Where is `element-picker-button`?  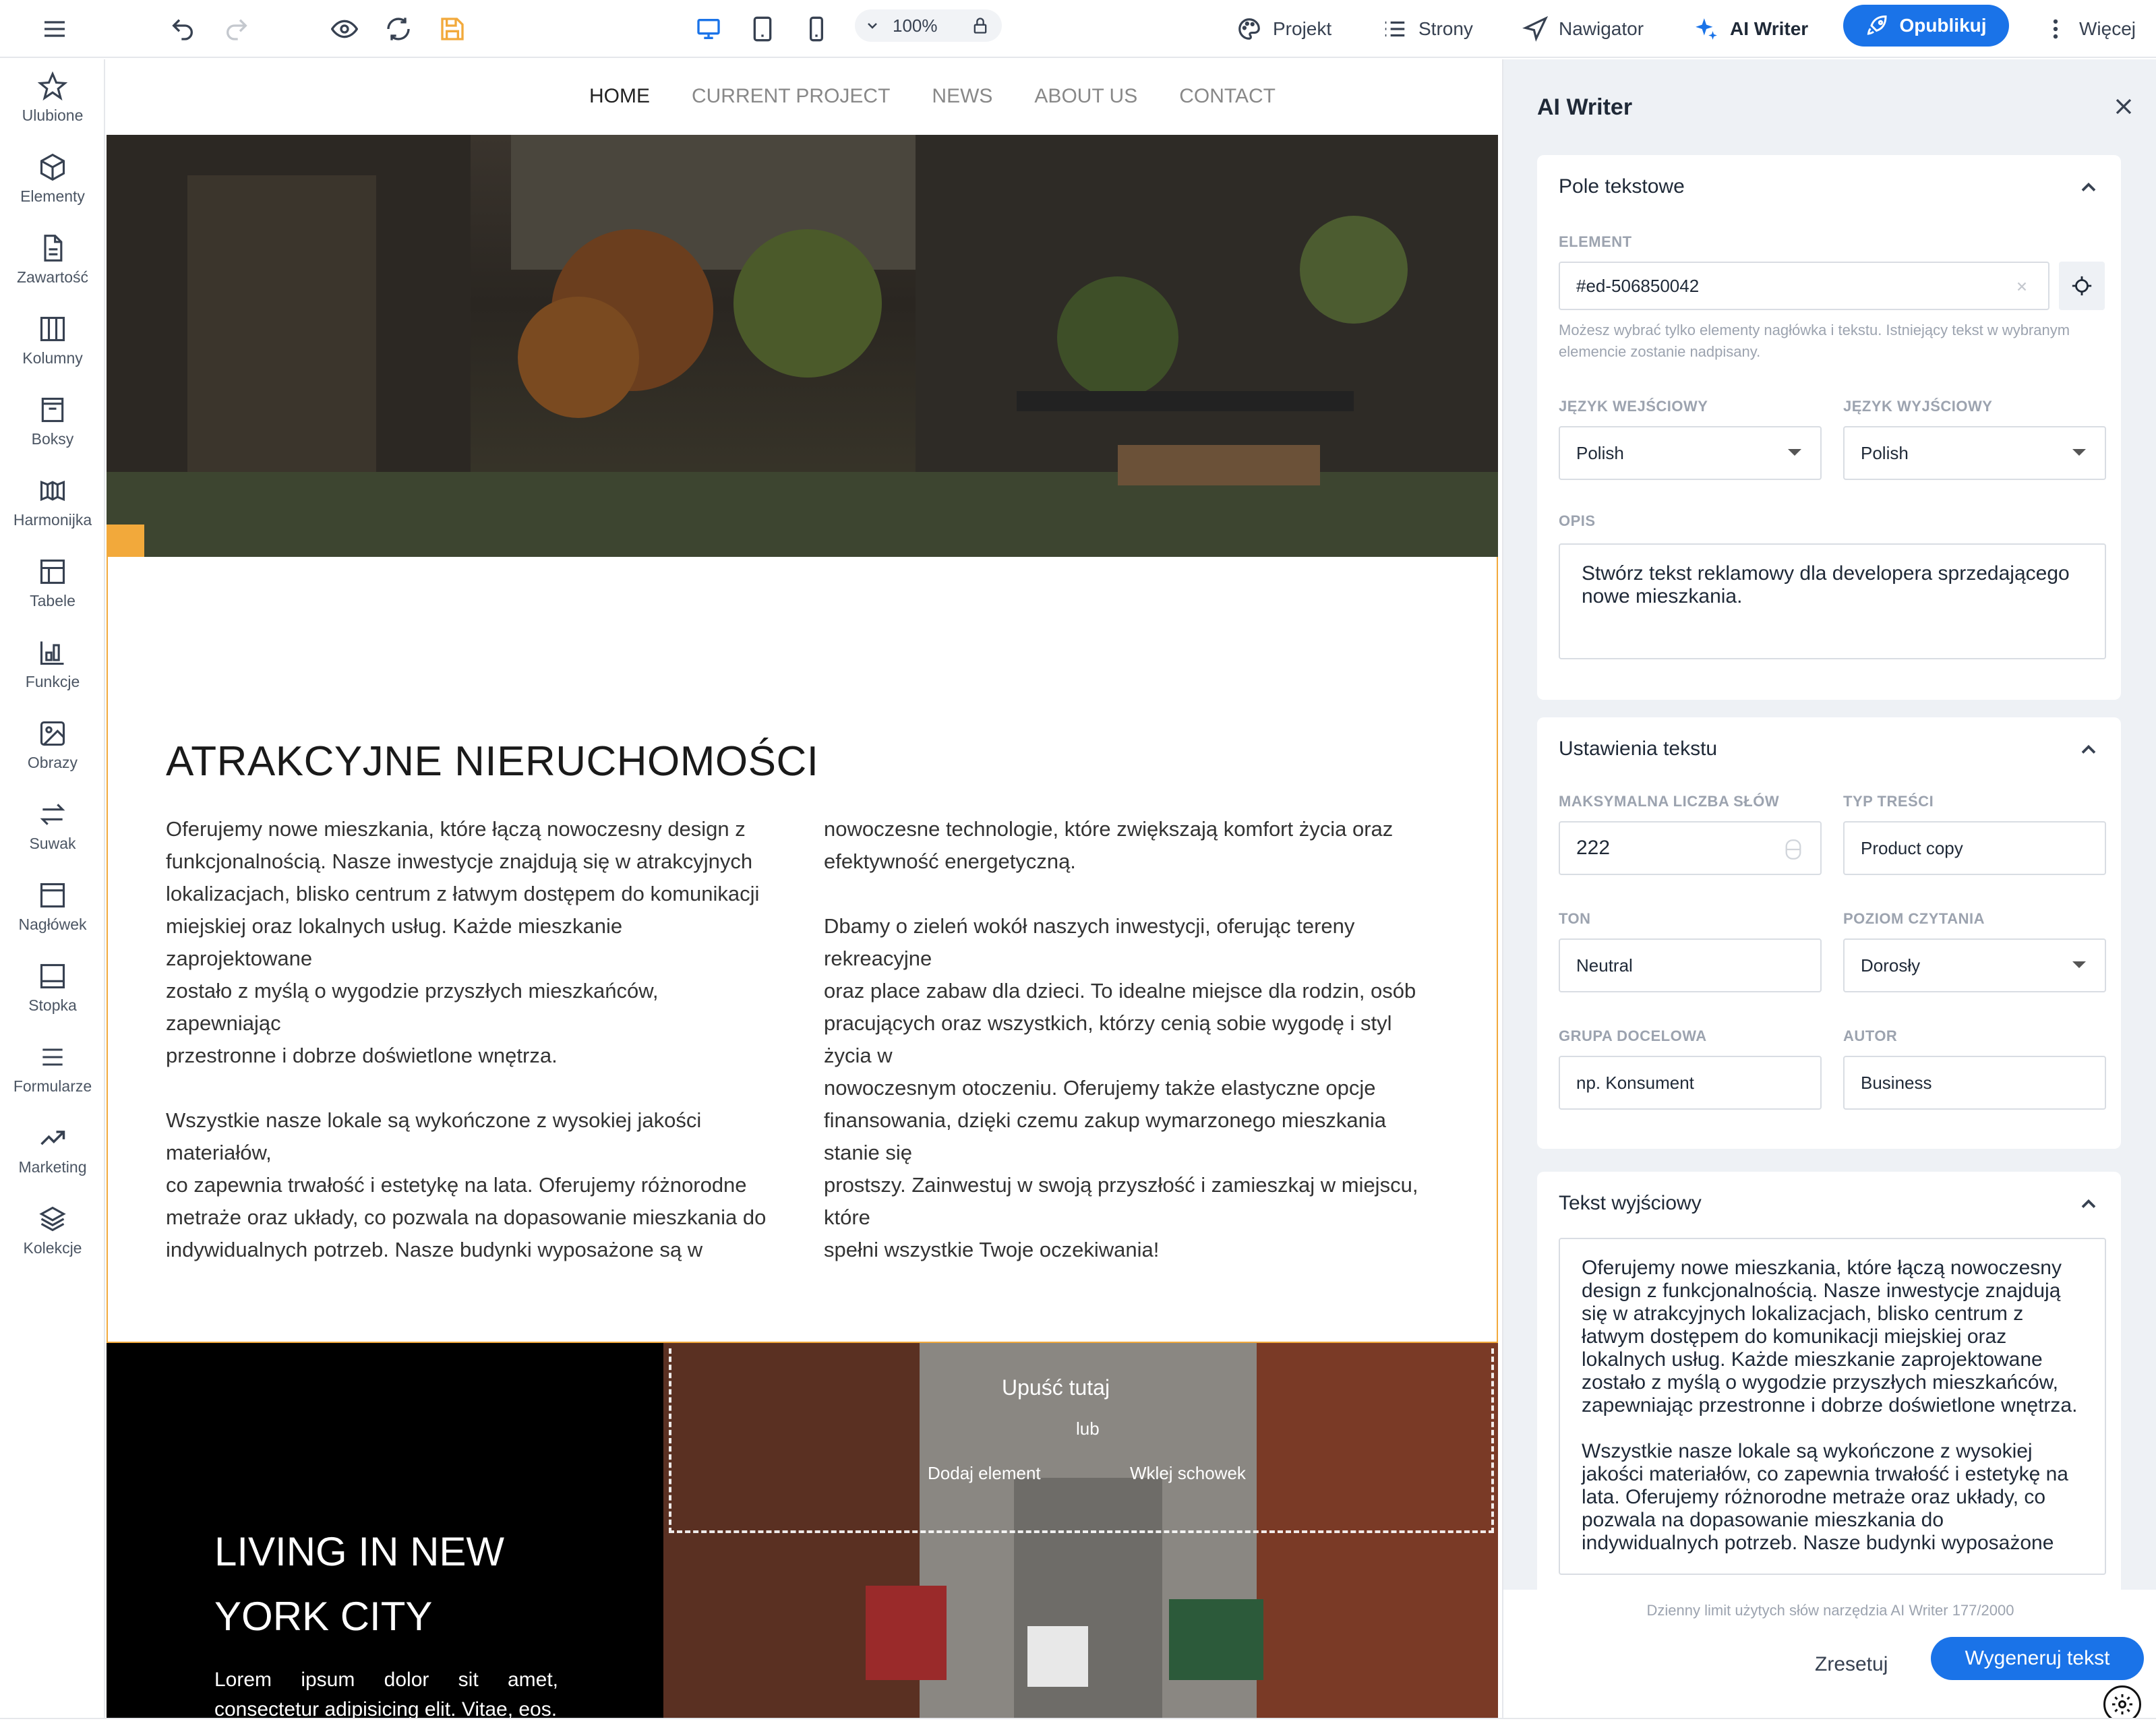
element-picker-button is located at coordinates (2082, 286).